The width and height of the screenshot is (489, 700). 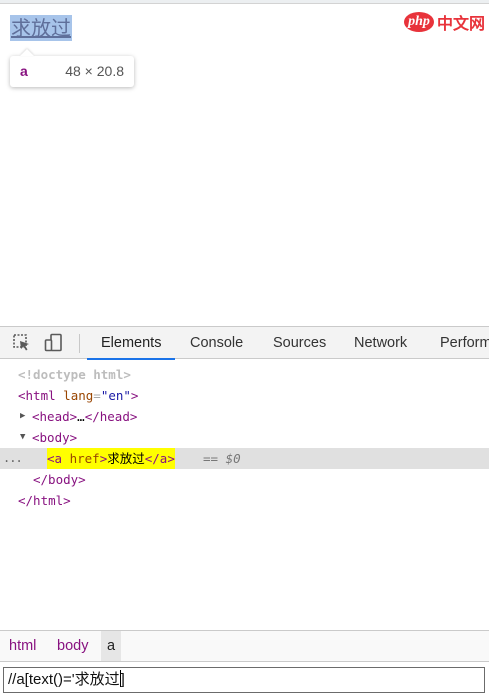 I want to click on expand-triangle-icon: ▶, so click(x=22, y=416).